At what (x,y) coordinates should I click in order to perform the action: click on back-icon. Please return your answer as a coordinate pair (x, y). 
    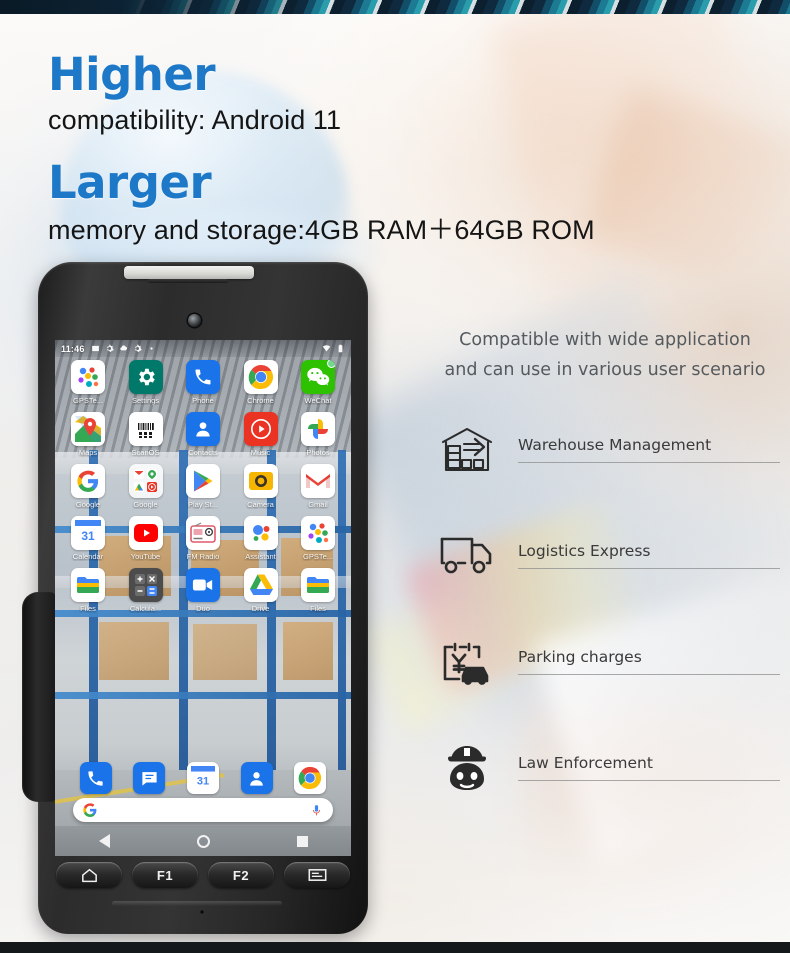
    Looking at the image, I should click on (104, 841).